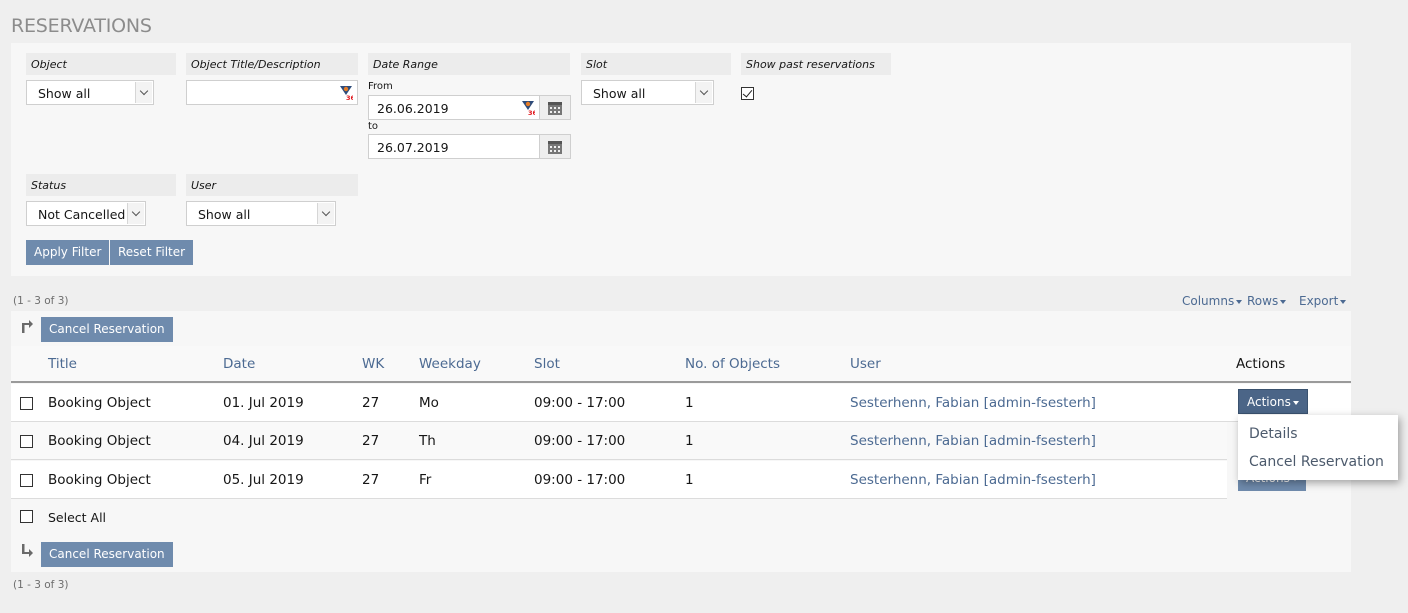  I want to click on column-header-objects: No. of Objects, so click(732, 364).